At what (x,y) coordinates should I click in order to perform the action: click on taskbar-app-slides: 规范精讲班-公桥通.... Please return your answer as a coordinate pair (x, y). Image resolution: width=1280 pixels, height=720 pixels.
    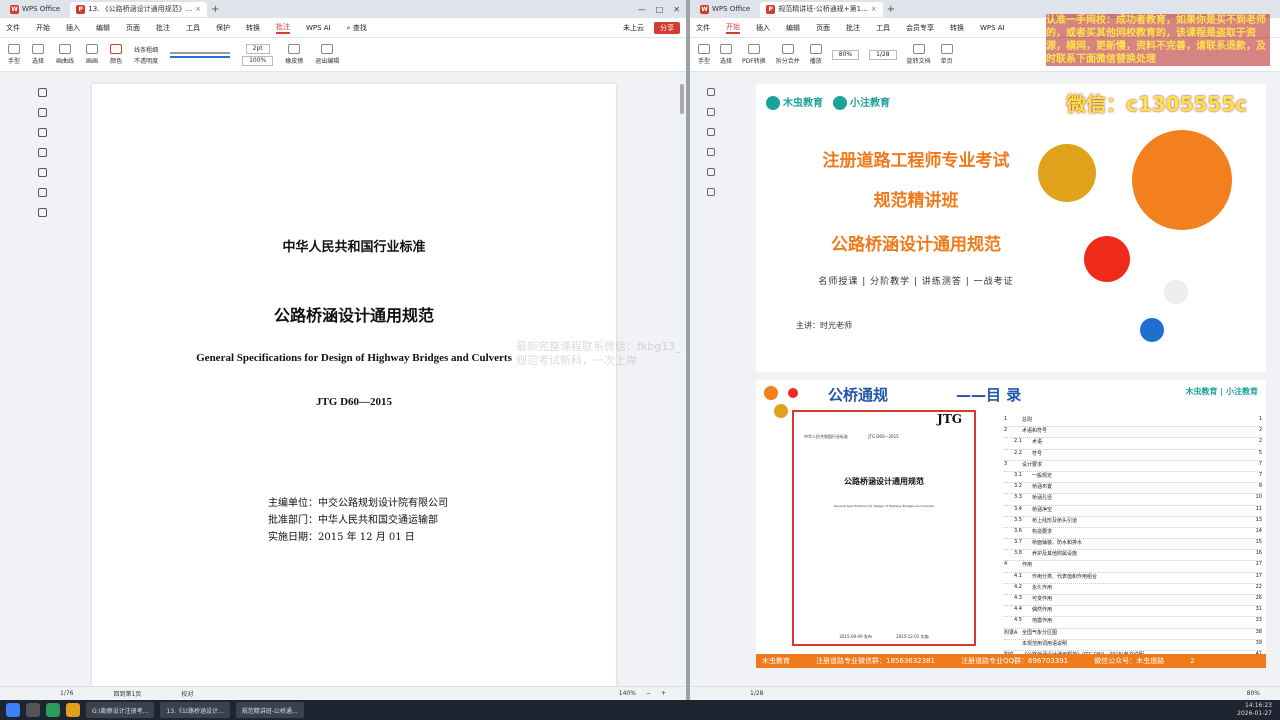
    Looking at the image, I should click on (269, 710).